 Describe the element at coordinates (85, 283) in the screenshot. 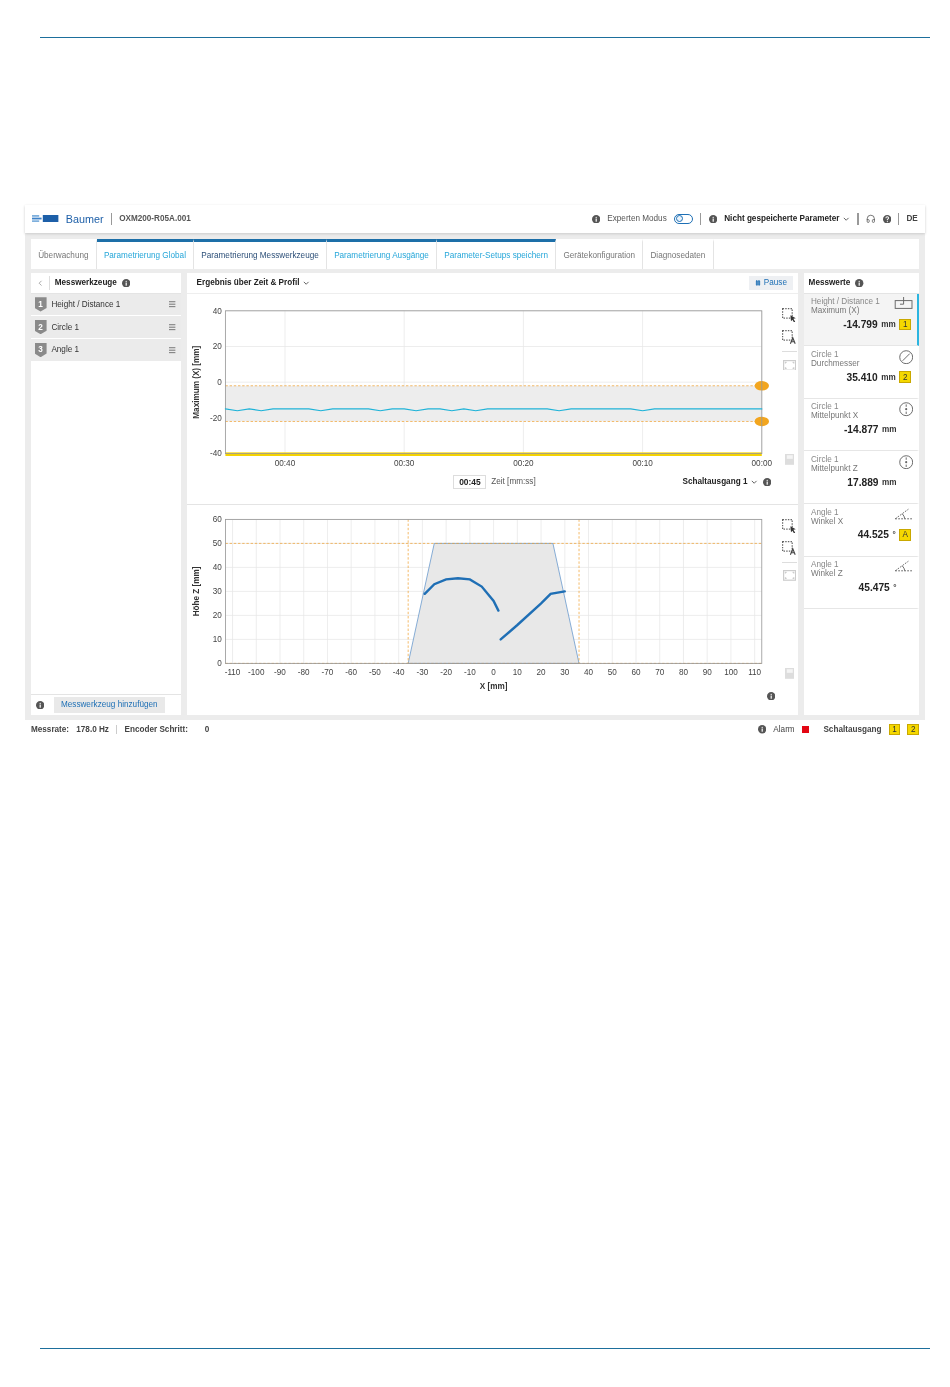

I see `panel-title: Messwerkzeuge` at that location.